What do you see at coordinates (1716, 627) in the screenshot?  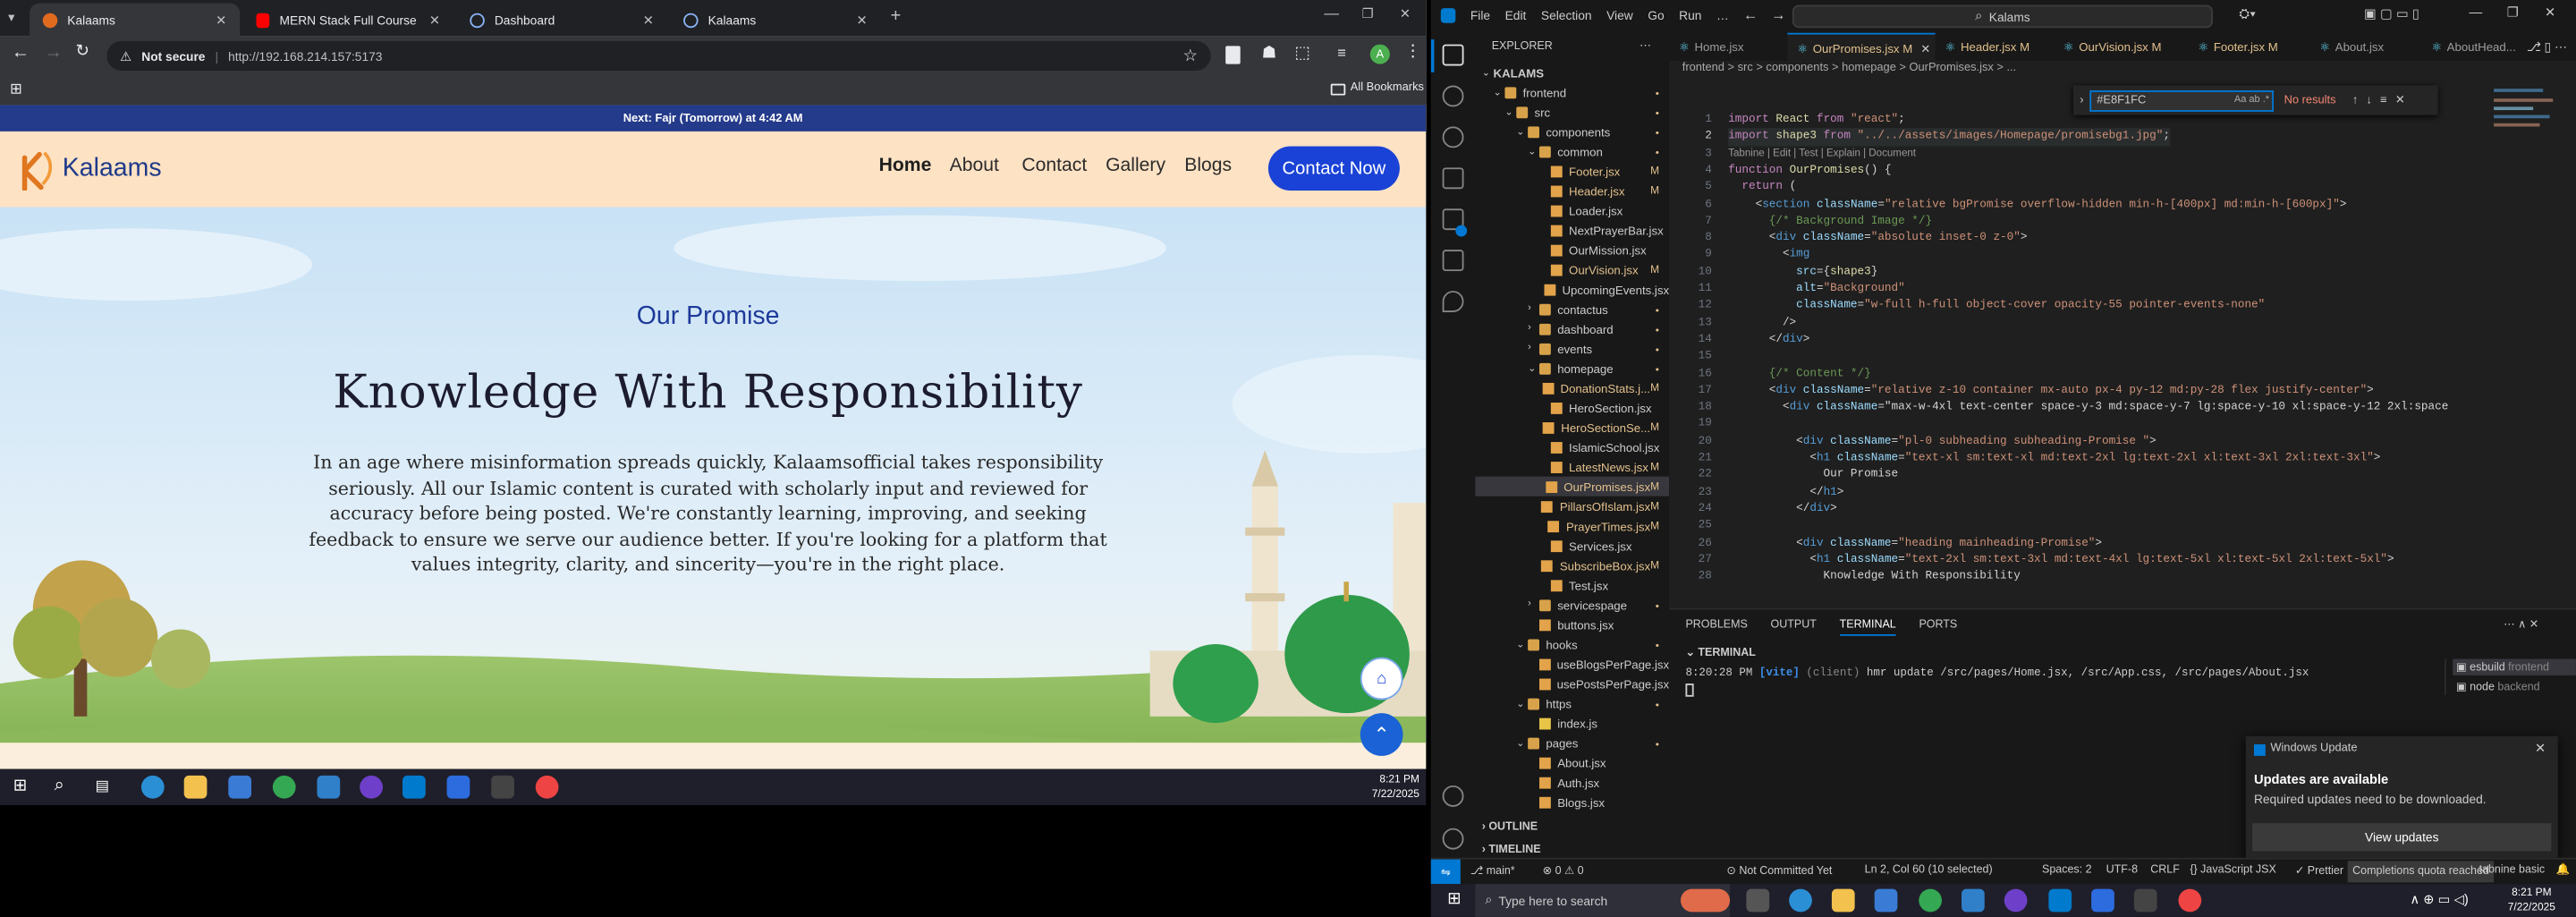 I see `panel-tab-problems: PROBLEMS` at bounding box center [1716, 627].